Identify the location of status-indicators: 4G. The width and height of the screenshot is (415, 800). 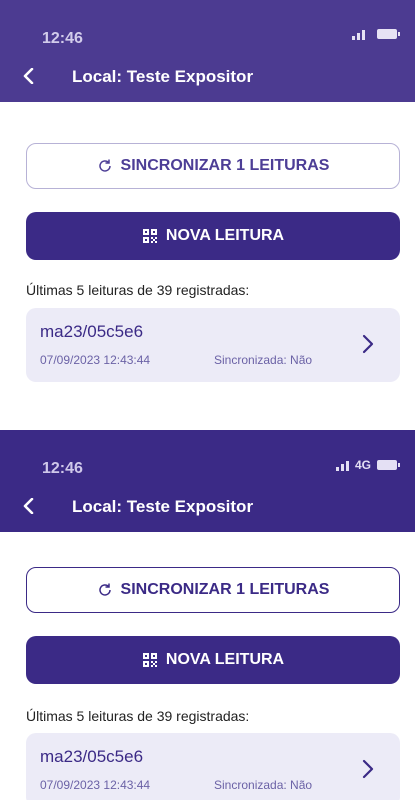
(367, 465).